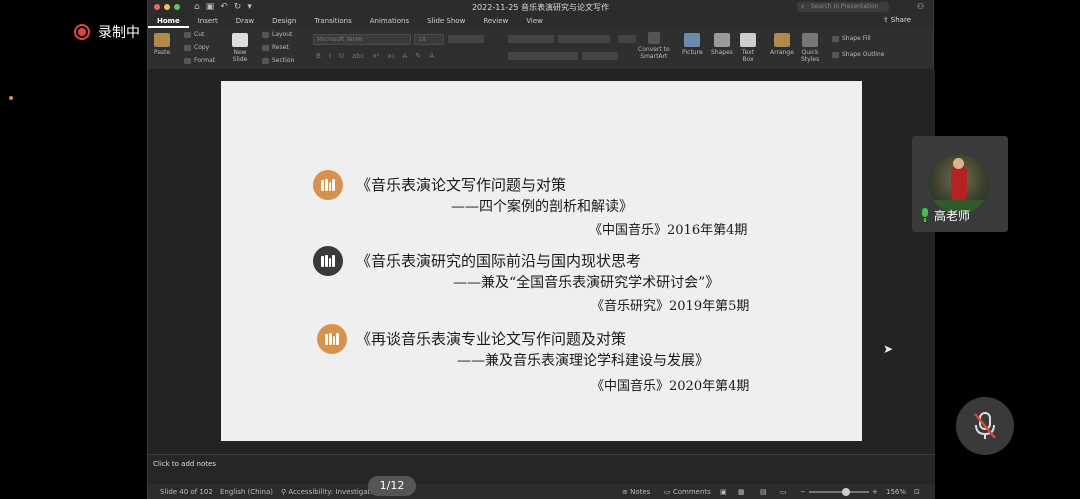 This screenshot has width=1080, height=499. I want to click on participant-video-tile: 高老师, so click(960, 184).